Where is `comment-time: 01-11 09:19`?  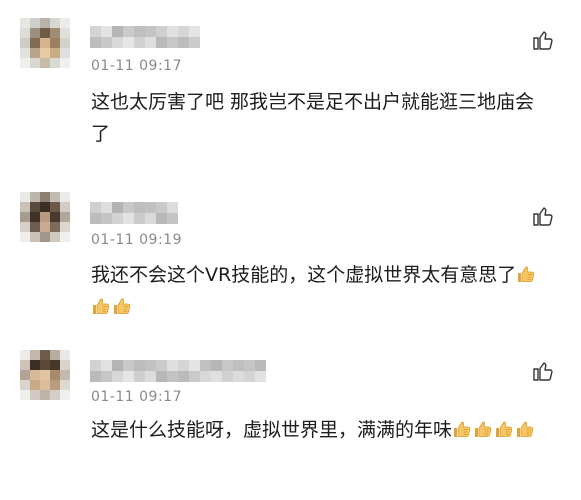 comment-time: 01-11 09:19 is located at coordinates (136, 240).